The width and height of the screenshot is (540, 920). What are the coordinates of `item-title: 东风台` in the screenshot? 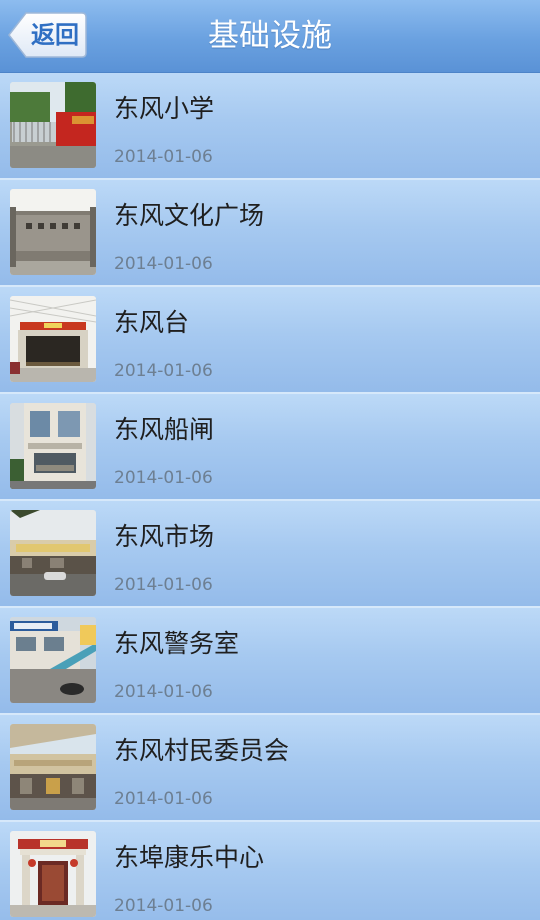 It's located at (152, 322).